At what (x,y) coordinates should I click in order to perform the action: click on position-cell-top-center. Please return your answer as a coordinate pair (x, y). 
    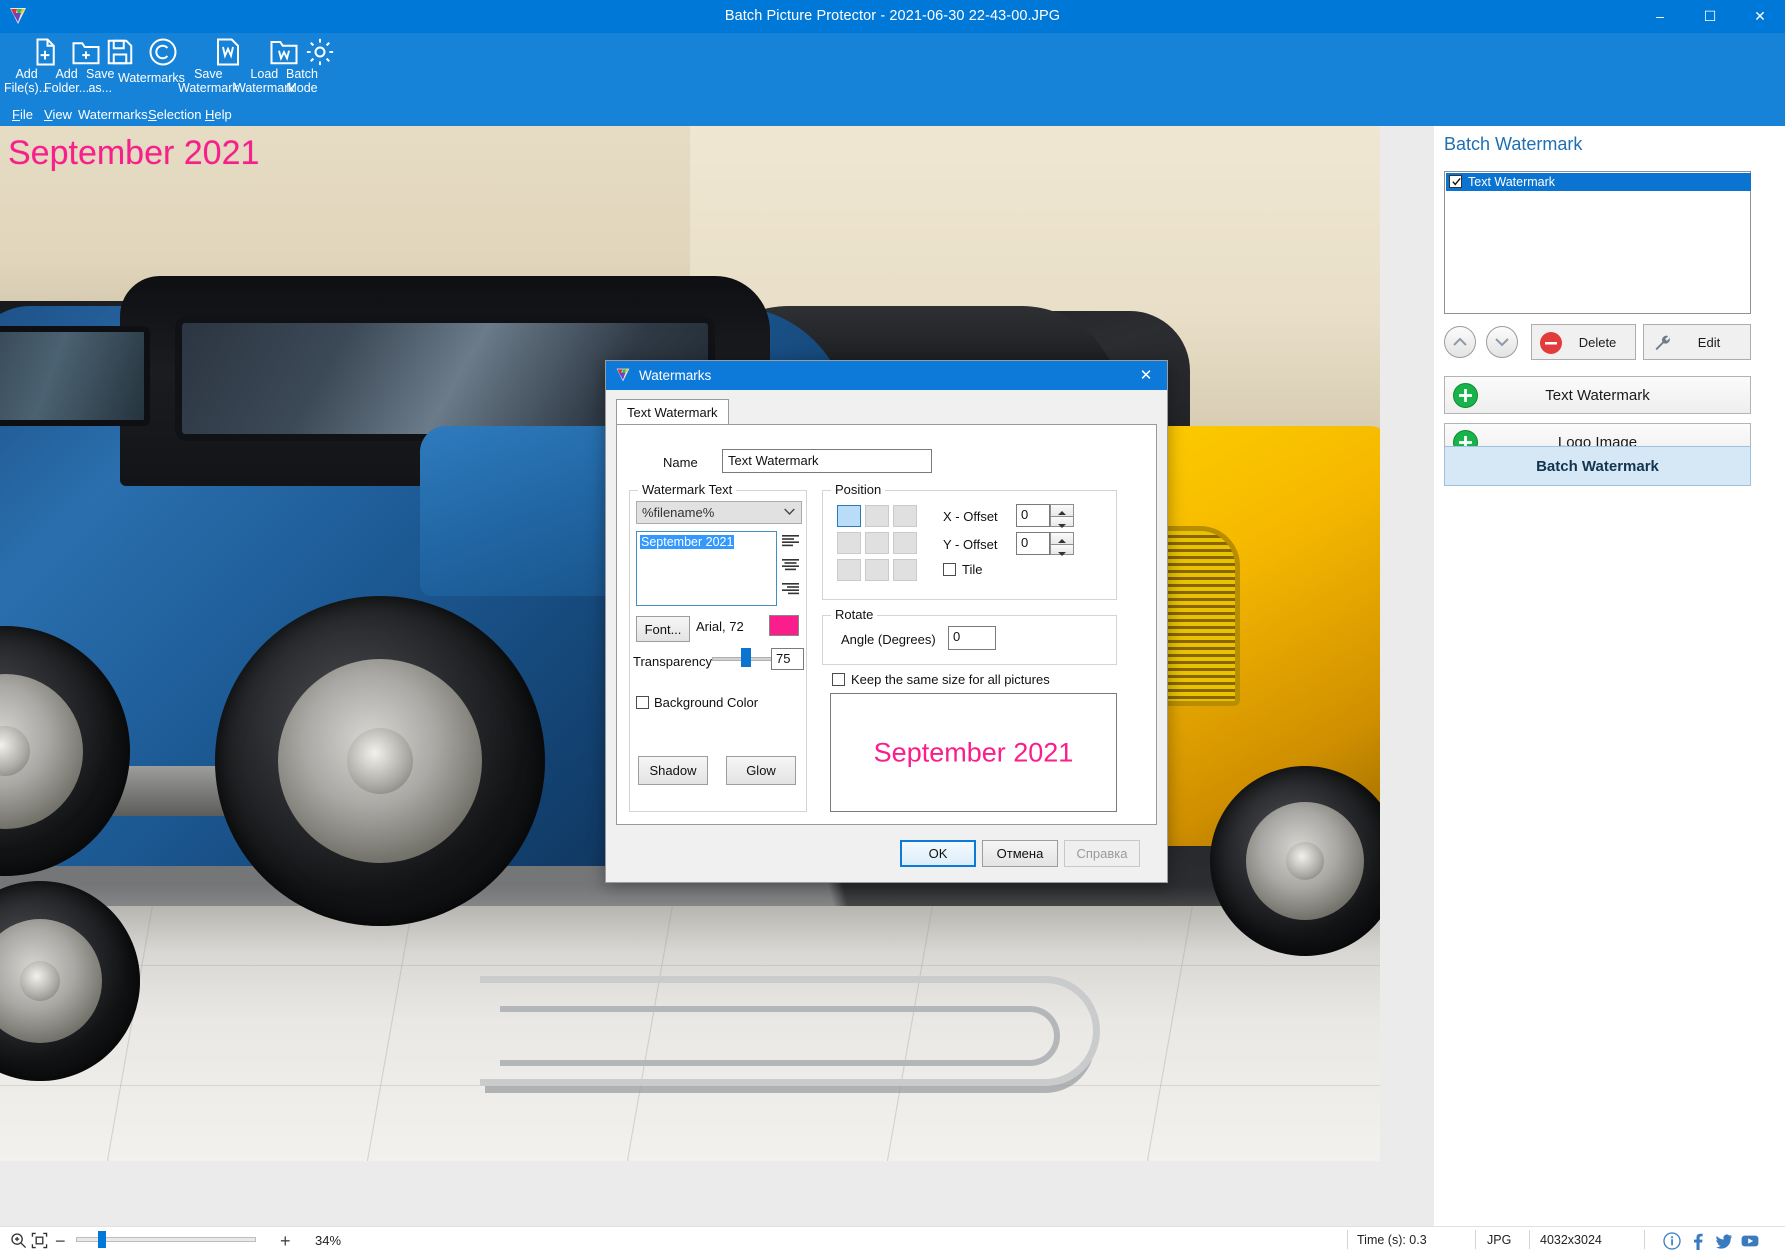
    Looking at the image, I should click on (877, 516).